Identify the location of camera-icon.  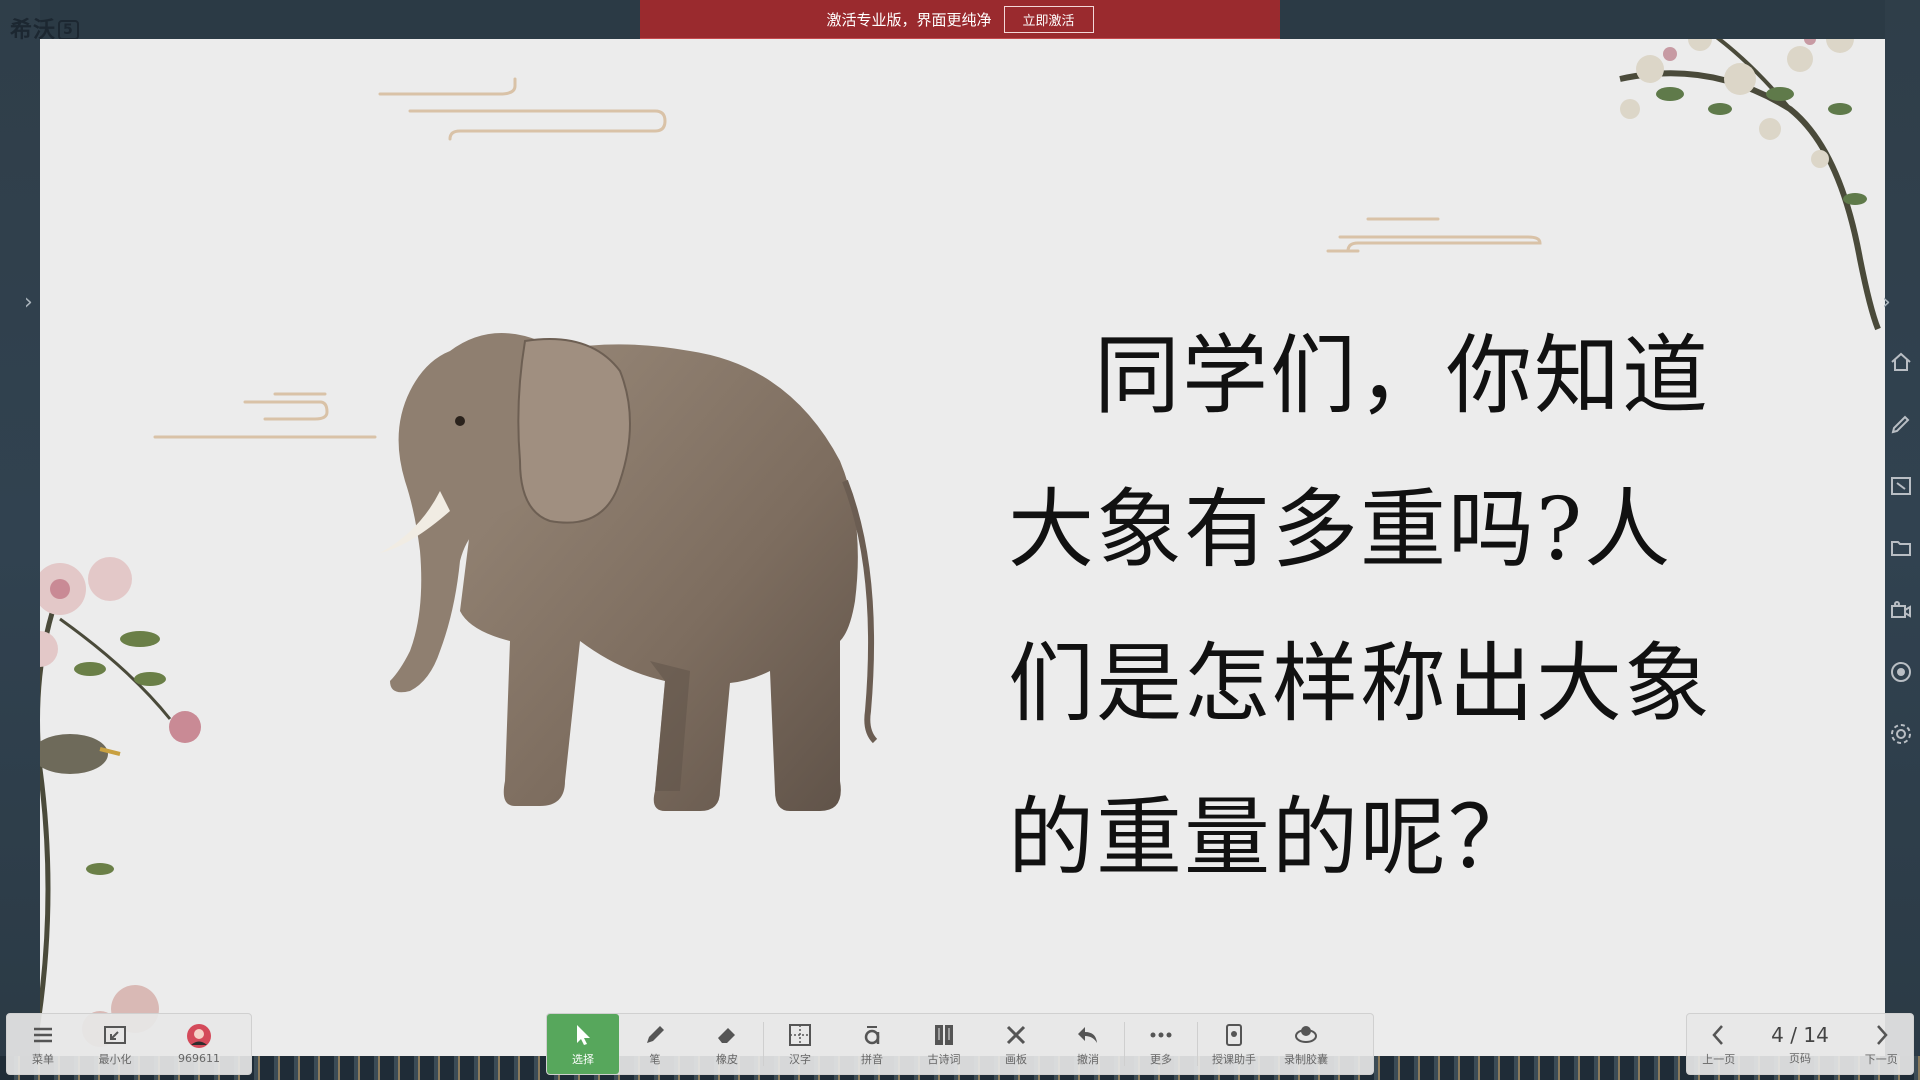
(1901, 610).